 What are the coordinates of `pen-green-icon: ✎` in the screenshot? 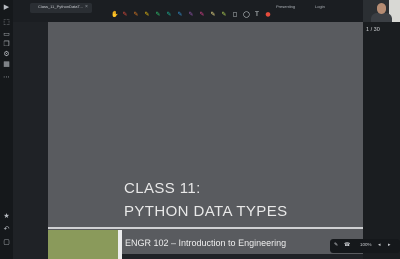 It's located at (158, 15).